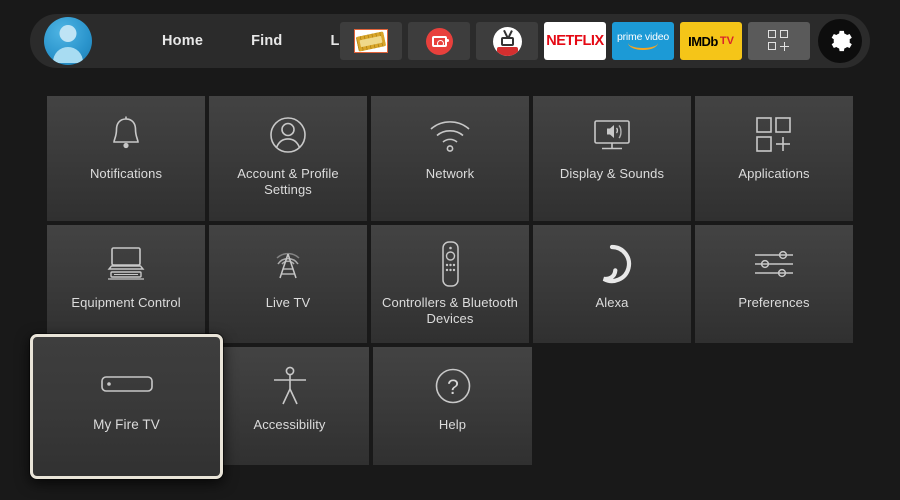  I want to click on prime-video-label: prime video, so click(643, 36).